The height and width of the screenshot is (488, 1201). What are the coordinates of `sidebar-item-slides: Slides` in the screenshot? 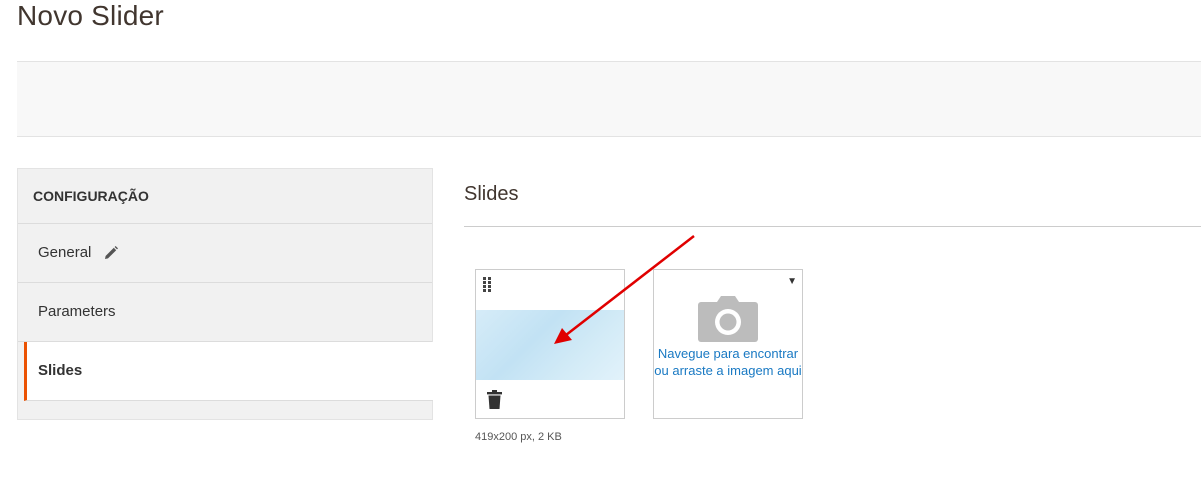 It's located at (228, 371).